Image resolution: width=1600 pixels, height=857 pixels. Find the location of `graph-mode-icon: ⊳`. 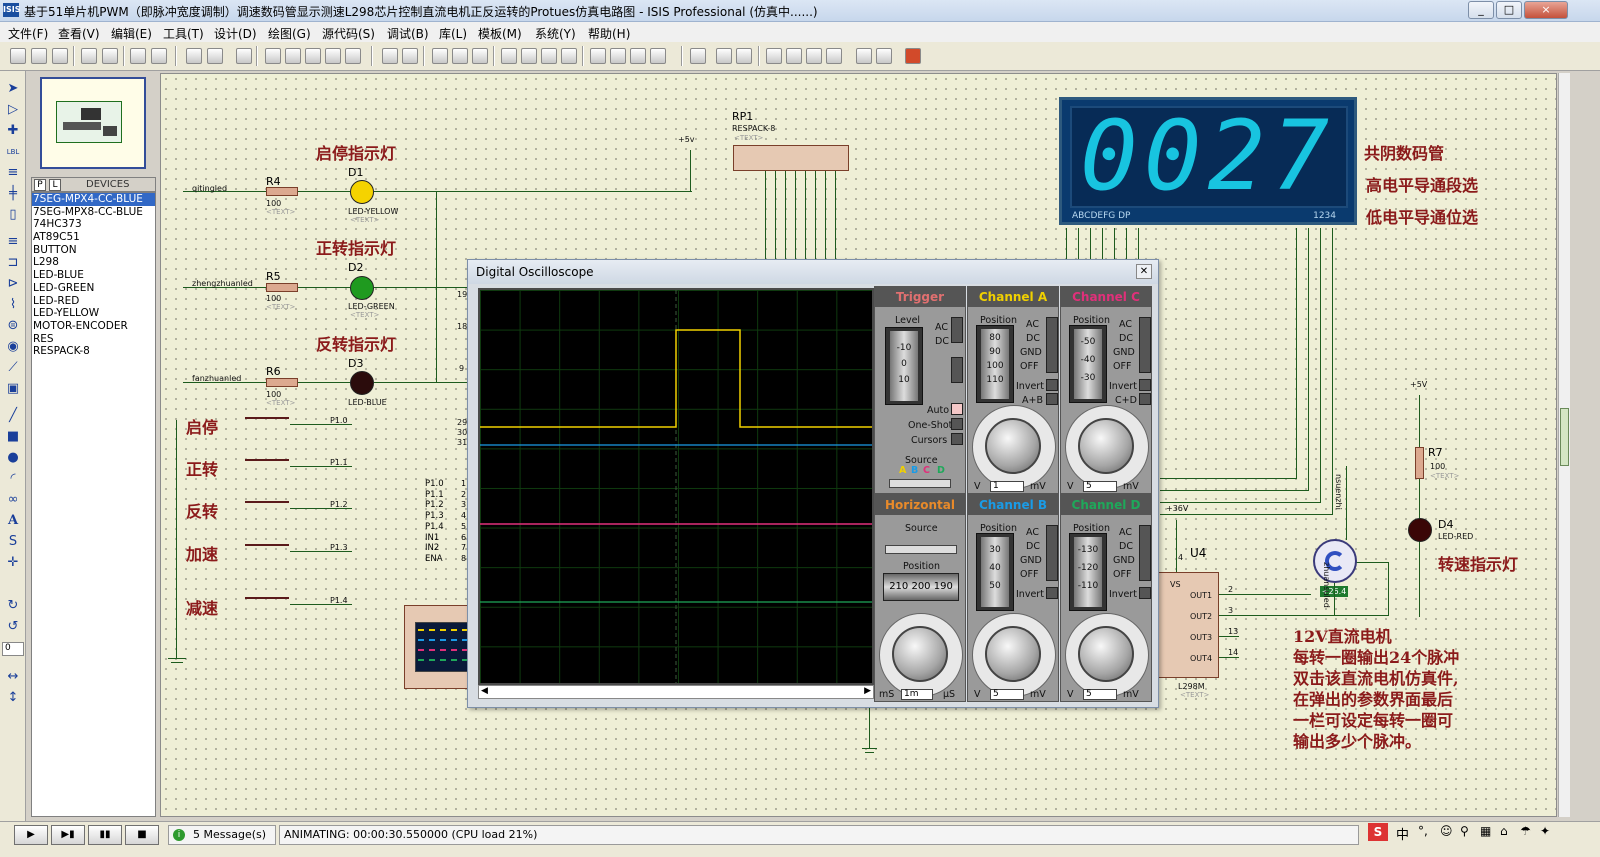

graph-mode-icon: ⊳ is located at coordinates (13, 284).